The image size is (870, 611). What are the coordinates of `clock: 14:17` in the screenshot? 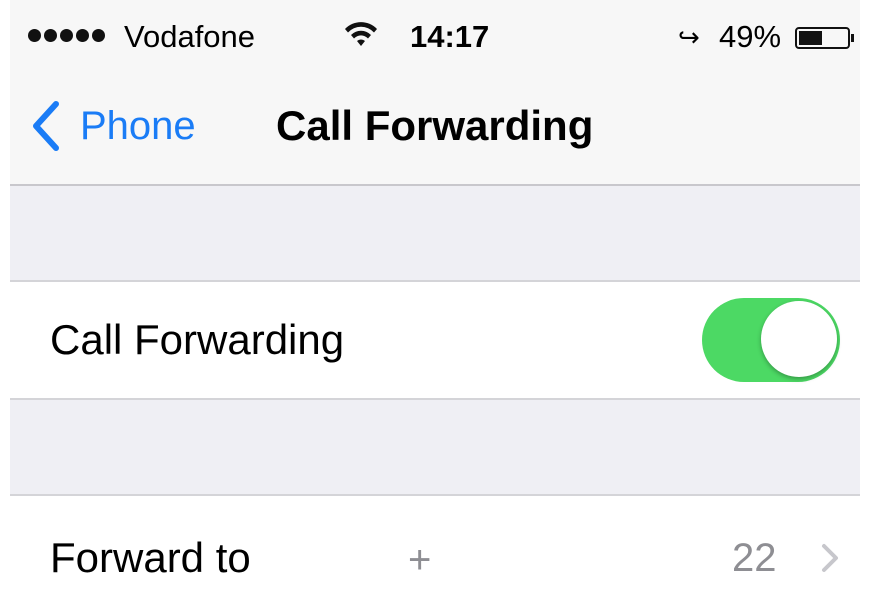 It's located at (450, 36).